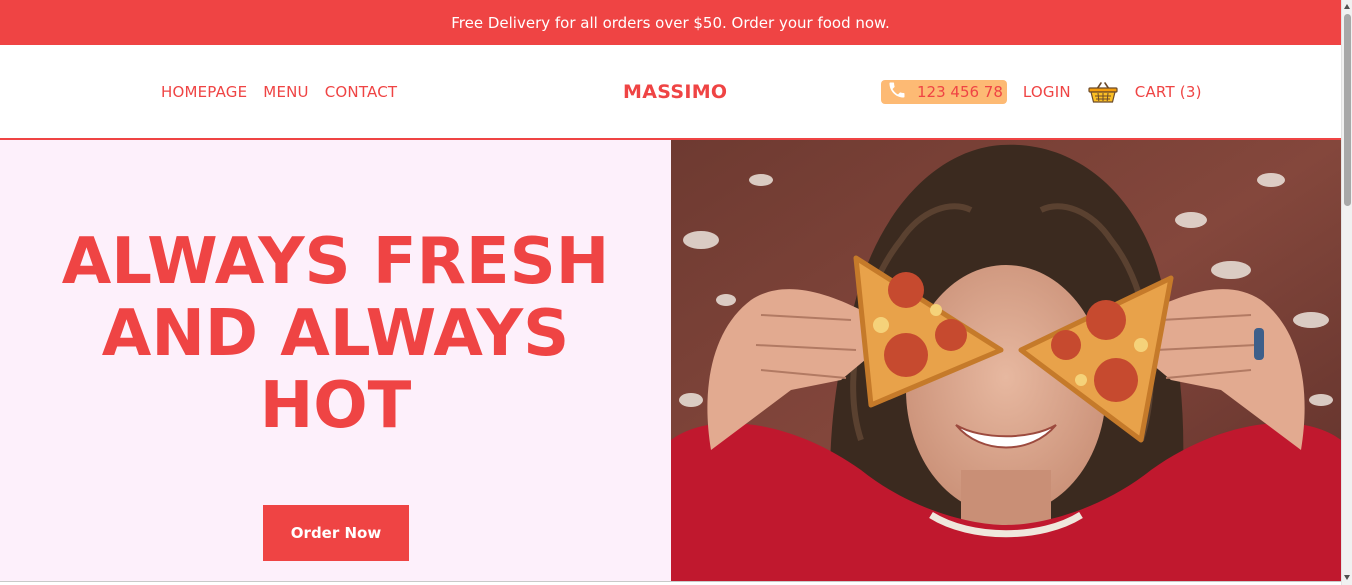 Image resolution: width=1352 pixels, height=585 pixels. Describe the element at coordinates (336, 533) in the screenshot. I see `order-now-button: Order Now` at that location.